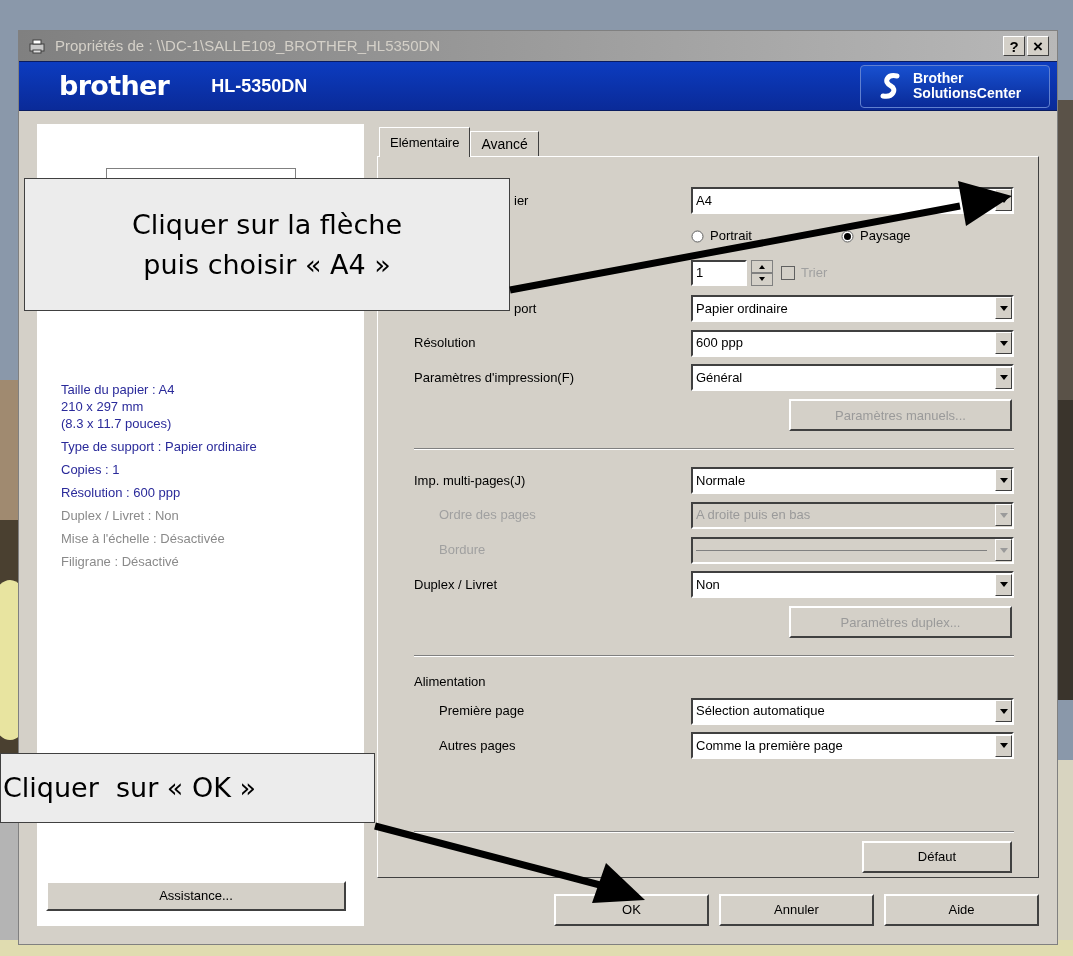 Image resolution: width=1073 pixels, height=956 pixels. Describe the element at coordinates (852, 378) in the screenshot. I see `dropdown-field: Général` at that location.